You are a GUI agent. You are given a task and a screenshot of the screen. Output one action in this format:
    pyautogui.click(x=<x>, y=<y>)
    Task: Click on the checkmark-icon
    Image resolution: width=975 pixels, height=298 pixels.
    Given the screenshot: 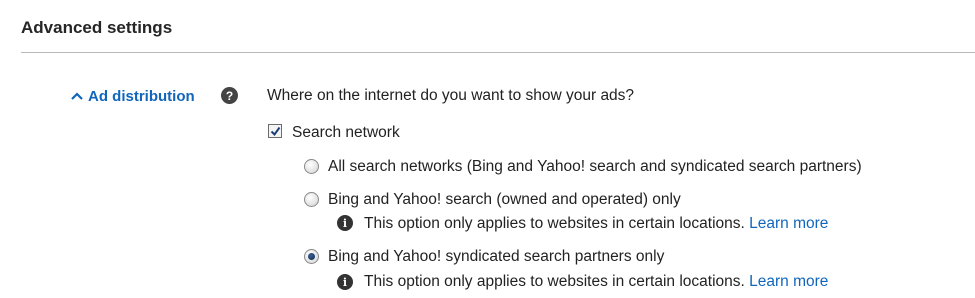 What is the action you would take?
    pyautogui.click(x=275, y=131)
    